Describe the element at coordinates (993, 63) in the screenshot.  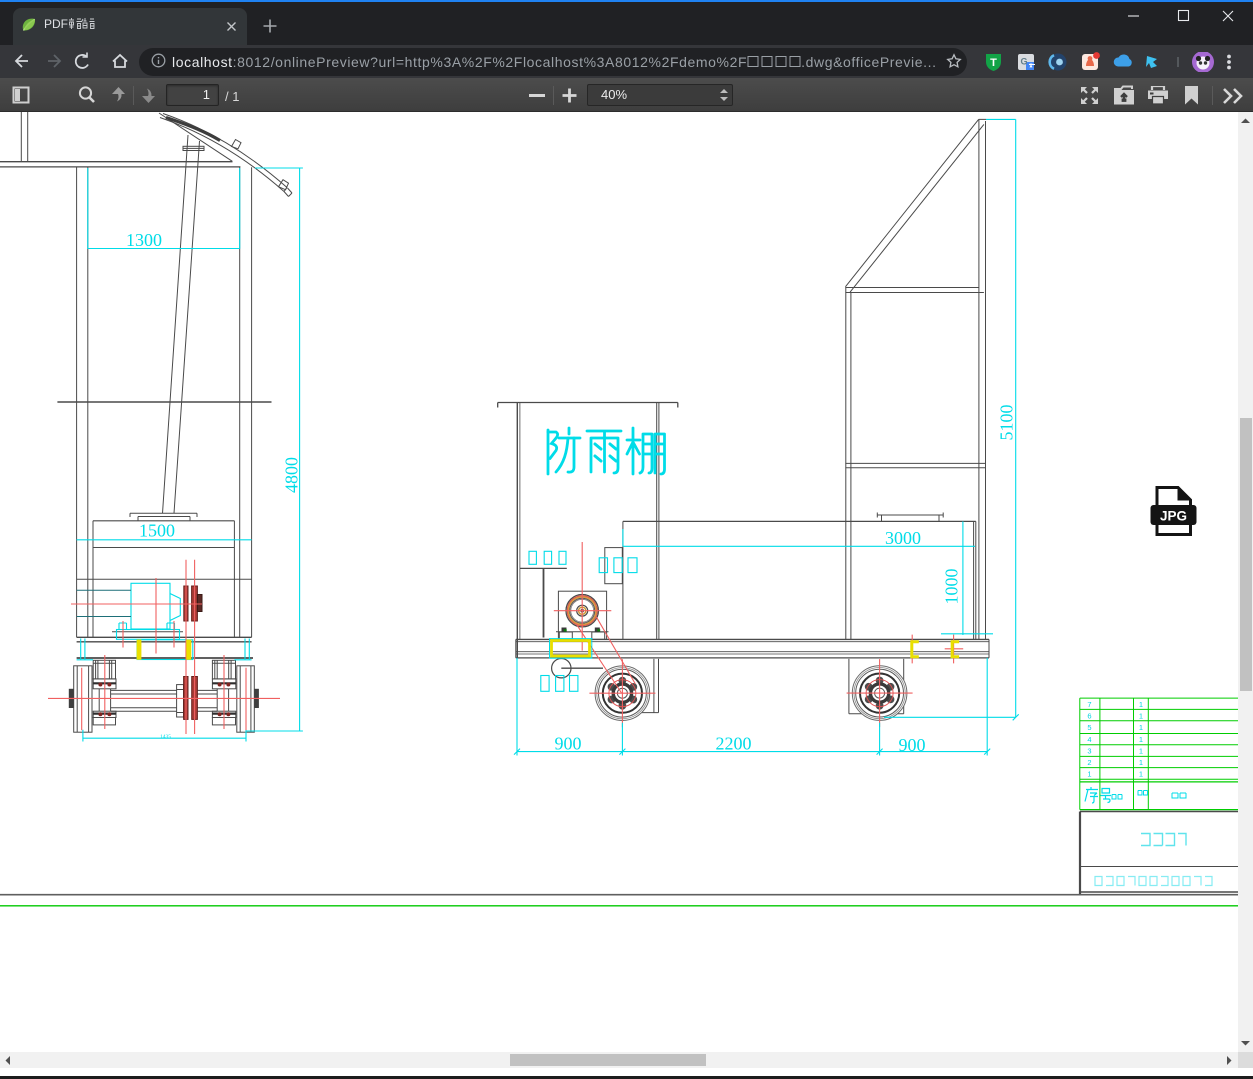
I see `svg-text: T` at that location.